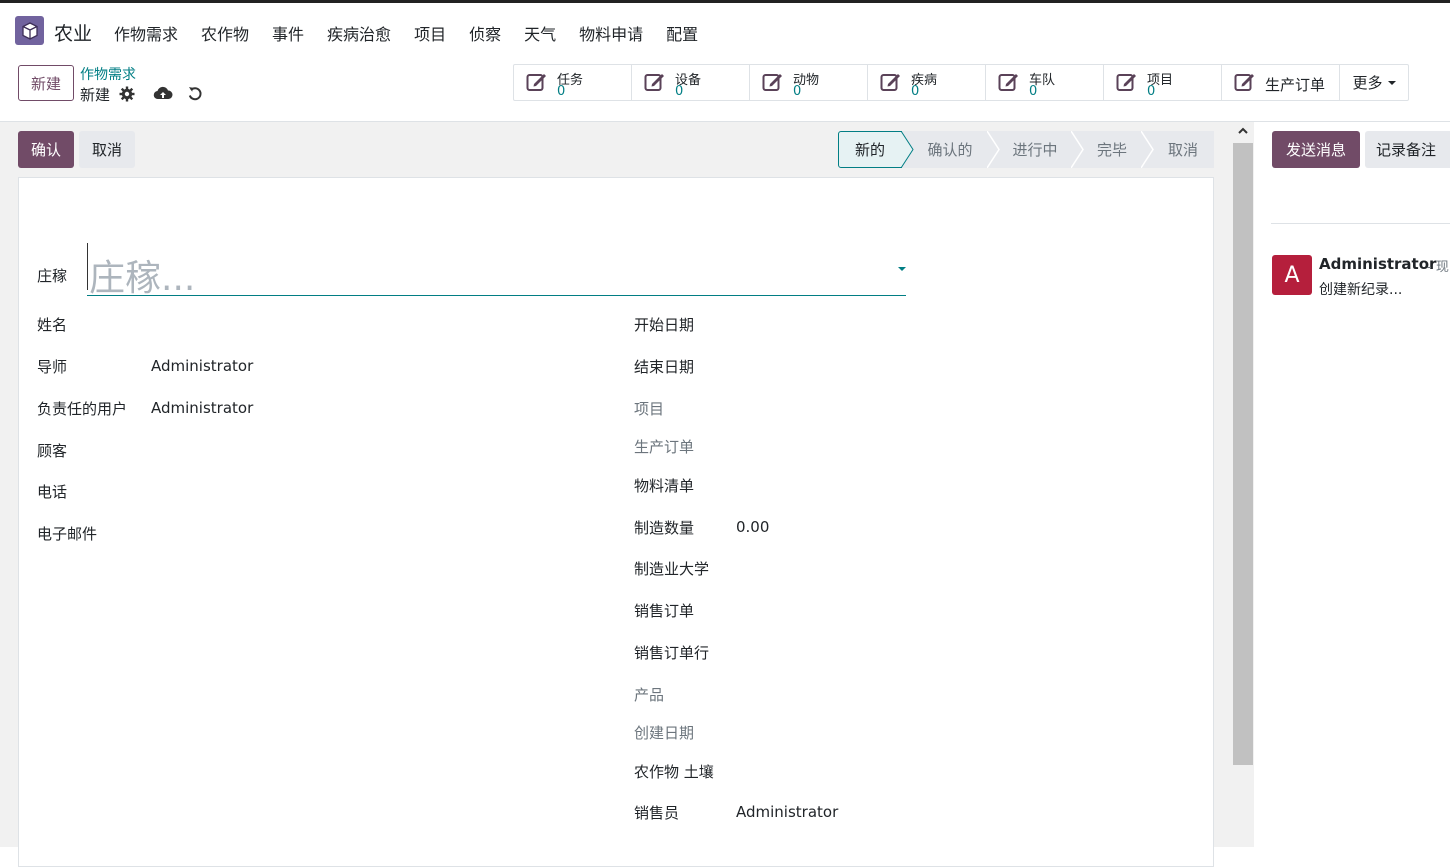 The image size is (1450, 867). I want to click on field-label-responsible-user: 负责任的用户, so click(82, 409).